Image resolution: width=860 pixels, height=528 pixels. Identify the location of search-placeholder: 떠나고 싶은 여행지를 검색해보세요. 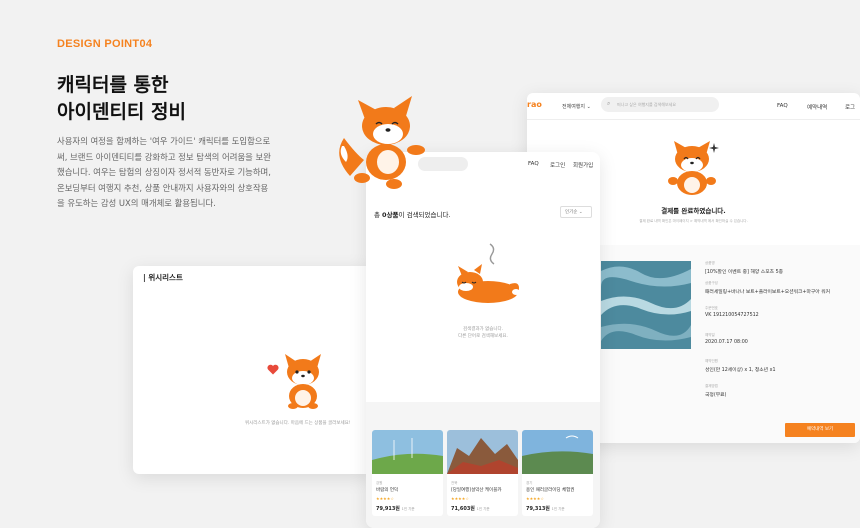
(647, 104).